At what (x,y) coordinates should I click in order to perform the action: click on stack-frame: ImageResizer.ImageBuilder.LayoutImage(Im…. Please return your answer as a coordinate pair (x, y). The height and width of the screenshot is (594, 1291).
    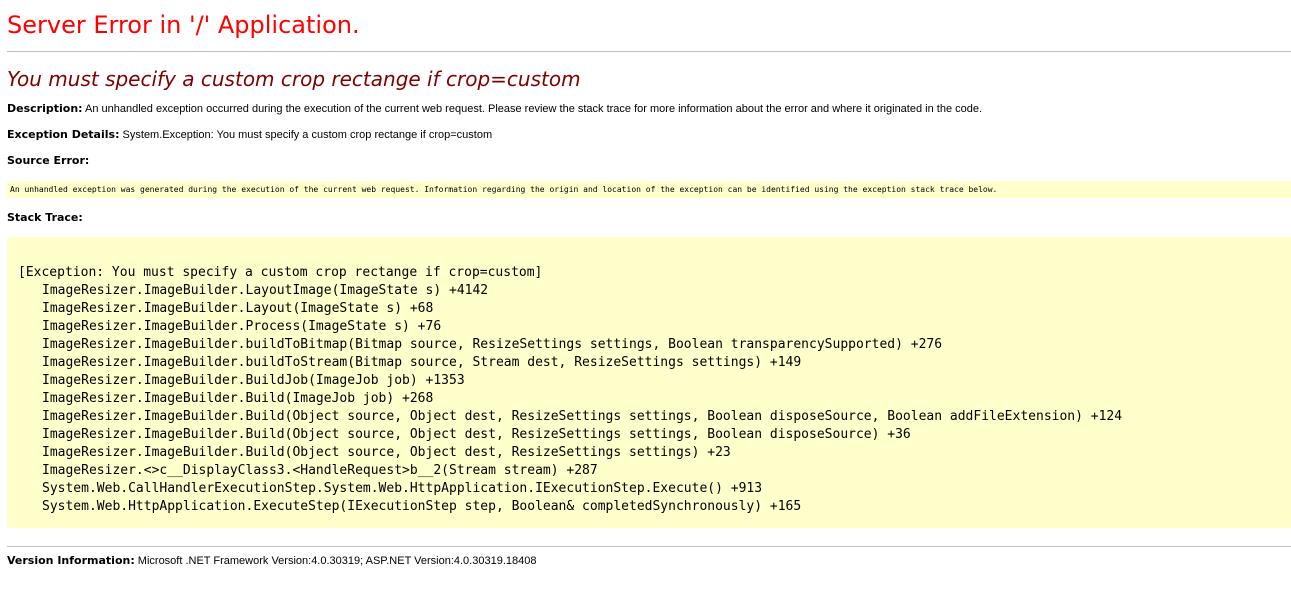
    Looking at the image, I should click on (265, 290).